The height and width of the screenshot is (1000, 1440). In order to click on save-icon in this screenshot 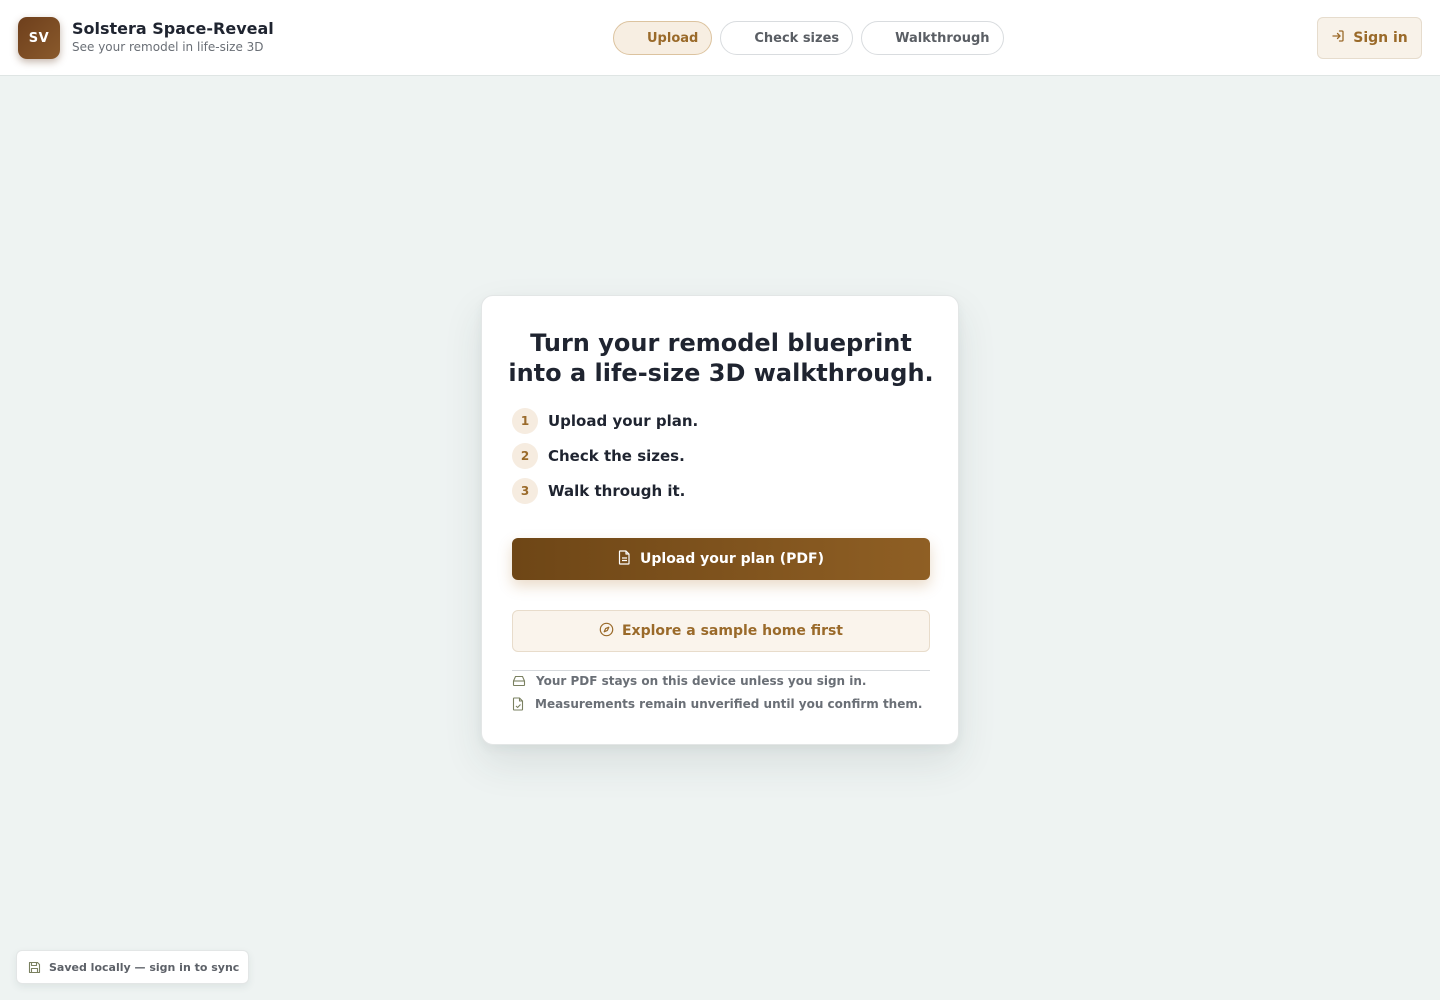, I will do `click(34, 967)`.